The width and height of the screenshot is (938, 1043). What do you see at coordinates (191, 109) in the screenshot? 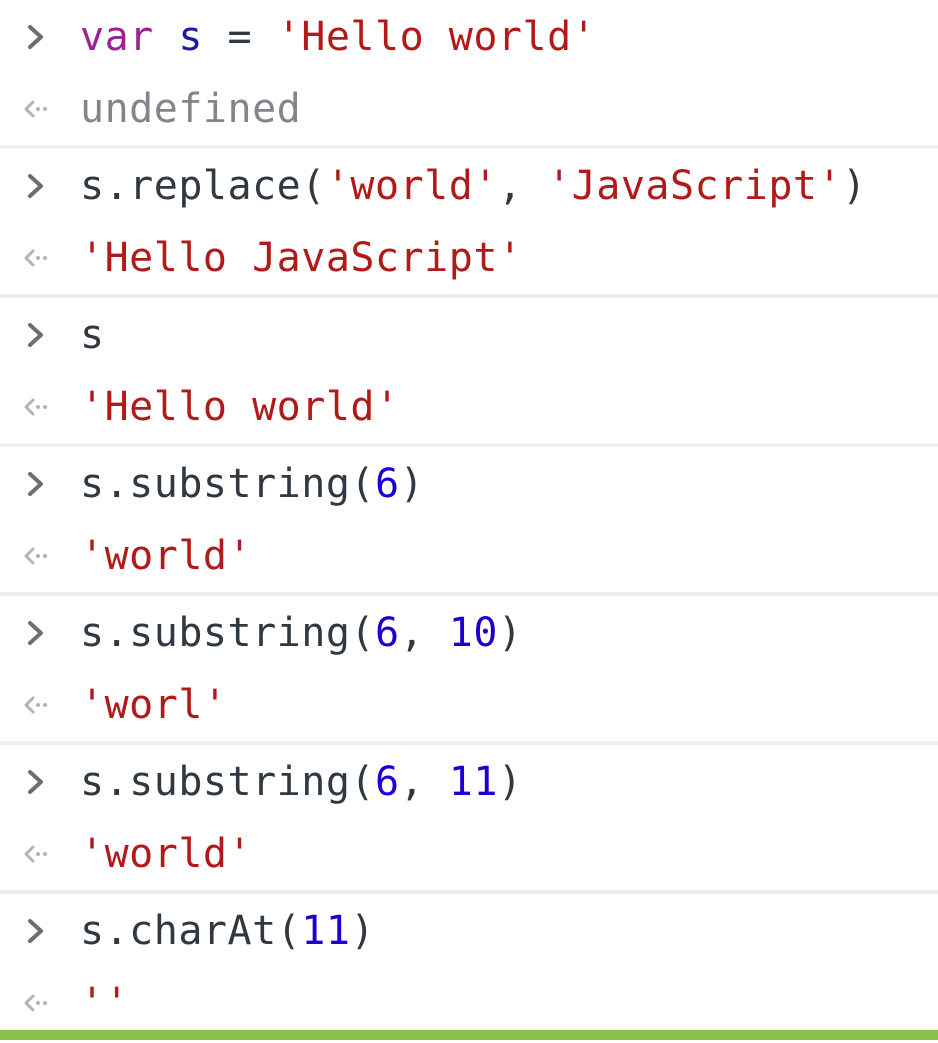
I see `console-output-value: undefined` at bounding box center [191, 109].